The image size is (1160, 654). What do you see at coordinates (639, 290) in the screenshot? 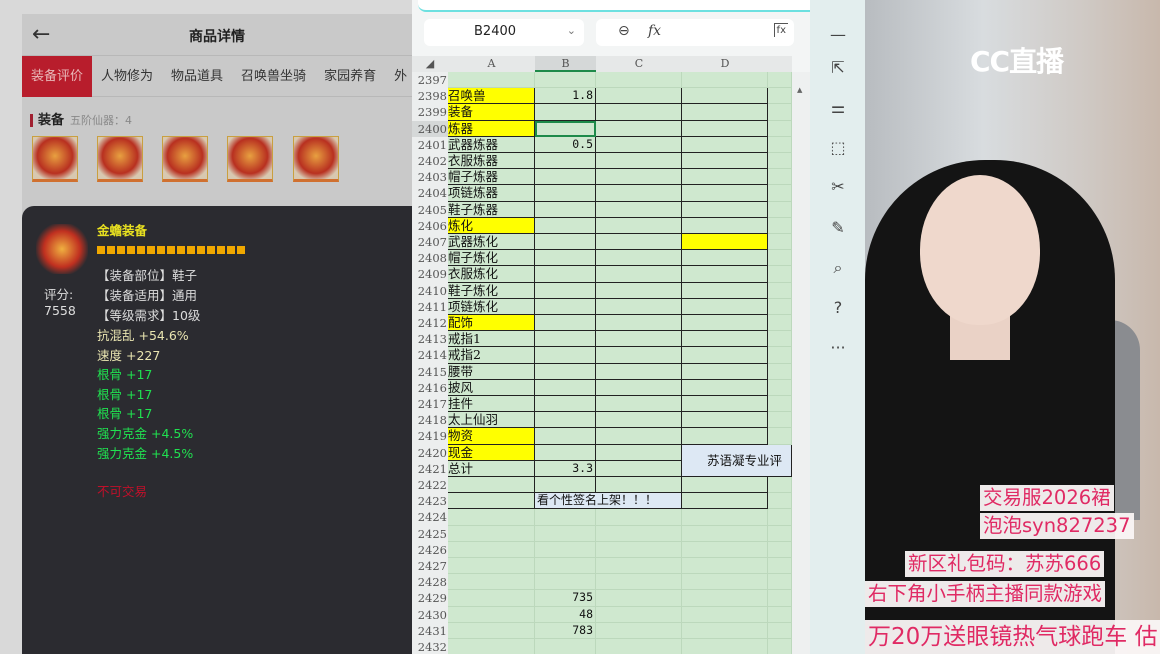
I see `cell-C2410` at bounding box center [639, 290].